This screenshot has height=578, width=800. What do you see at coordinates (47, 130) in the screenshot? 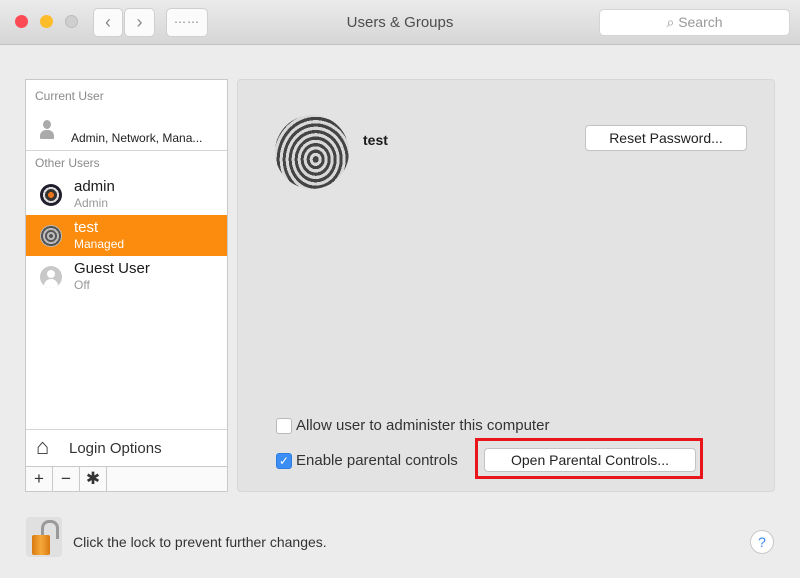
I see `person-icon` at bounding box center [47, 130].